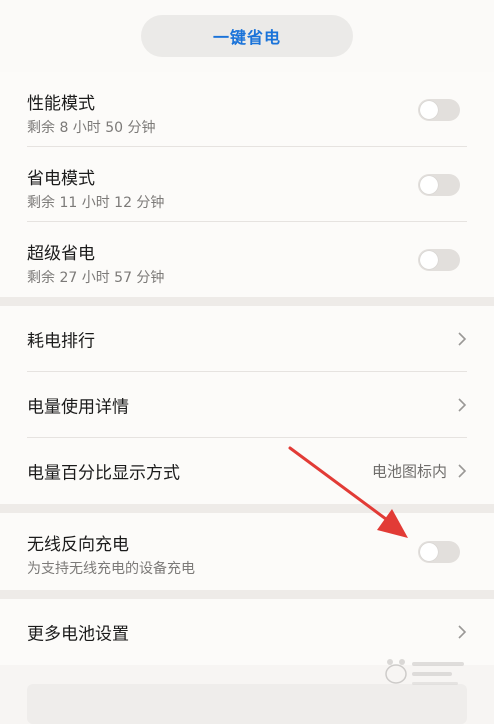 The image size is (494, 724). Describe the element at coordinates (424, 672) in the screenshot. I see `baidu-jingyan-watermark` at that location.